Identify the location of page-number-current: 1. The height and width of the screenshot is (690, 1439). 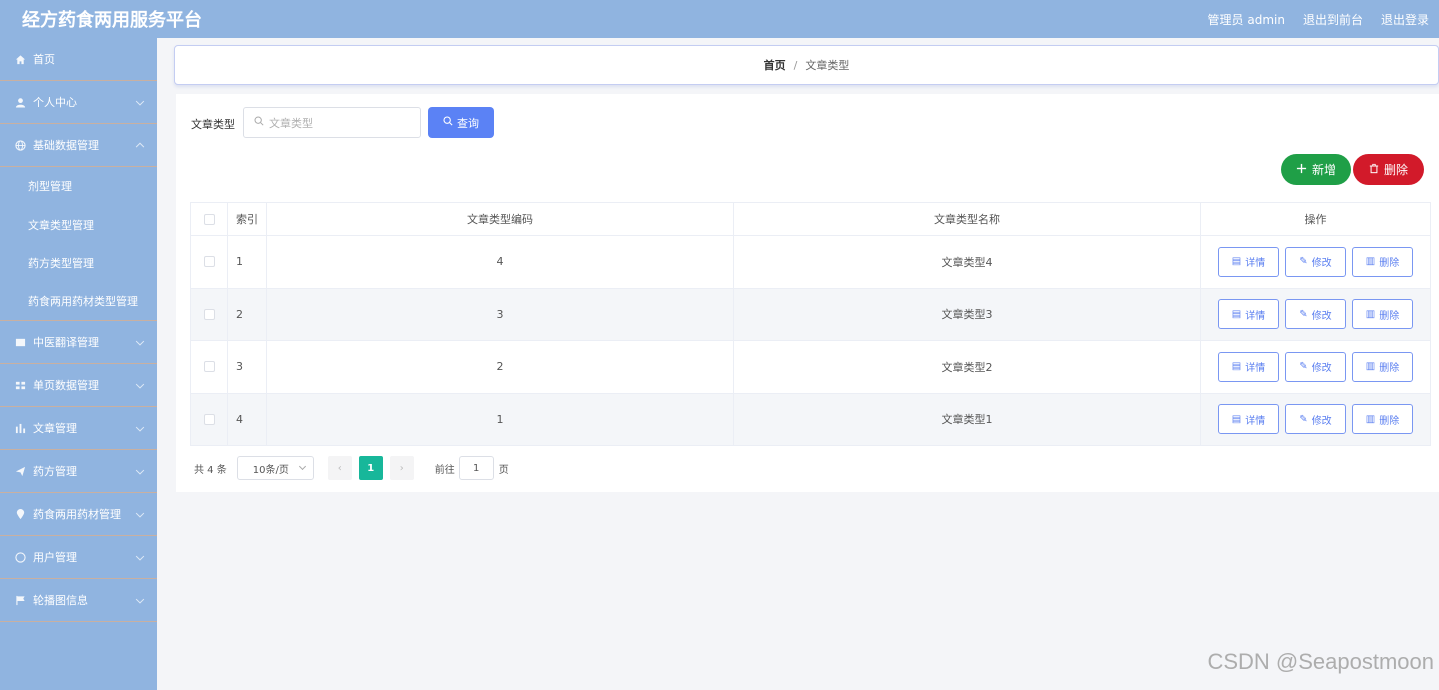
(370, 468).